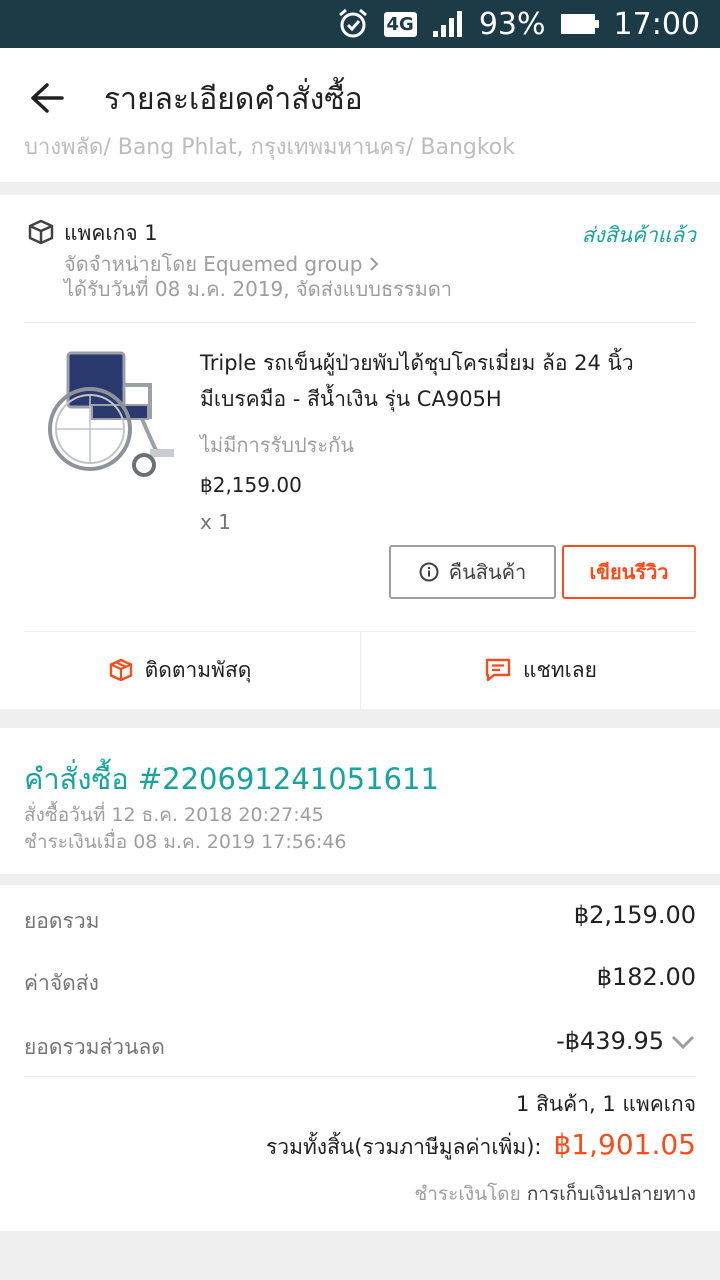 The height and width of the screenshot is (1280, 720). I want to click on battery-icon, so click(580, 24).